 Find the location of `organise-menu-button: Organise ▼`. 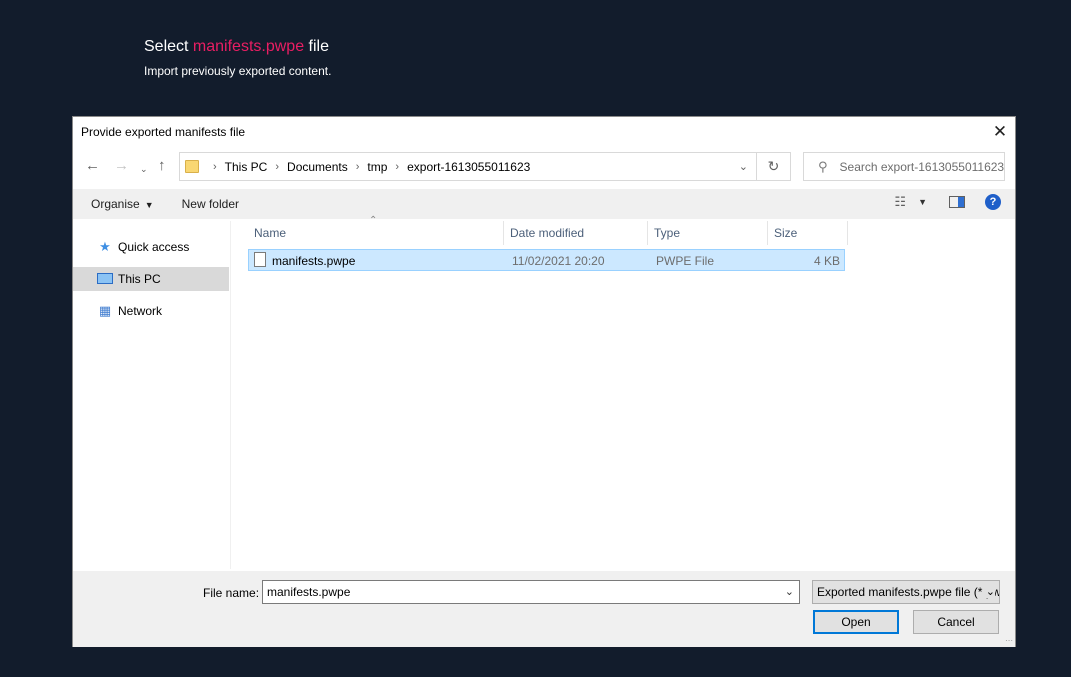

organise-menu-button: Organise ▼ is located at coordinates (122, 204).